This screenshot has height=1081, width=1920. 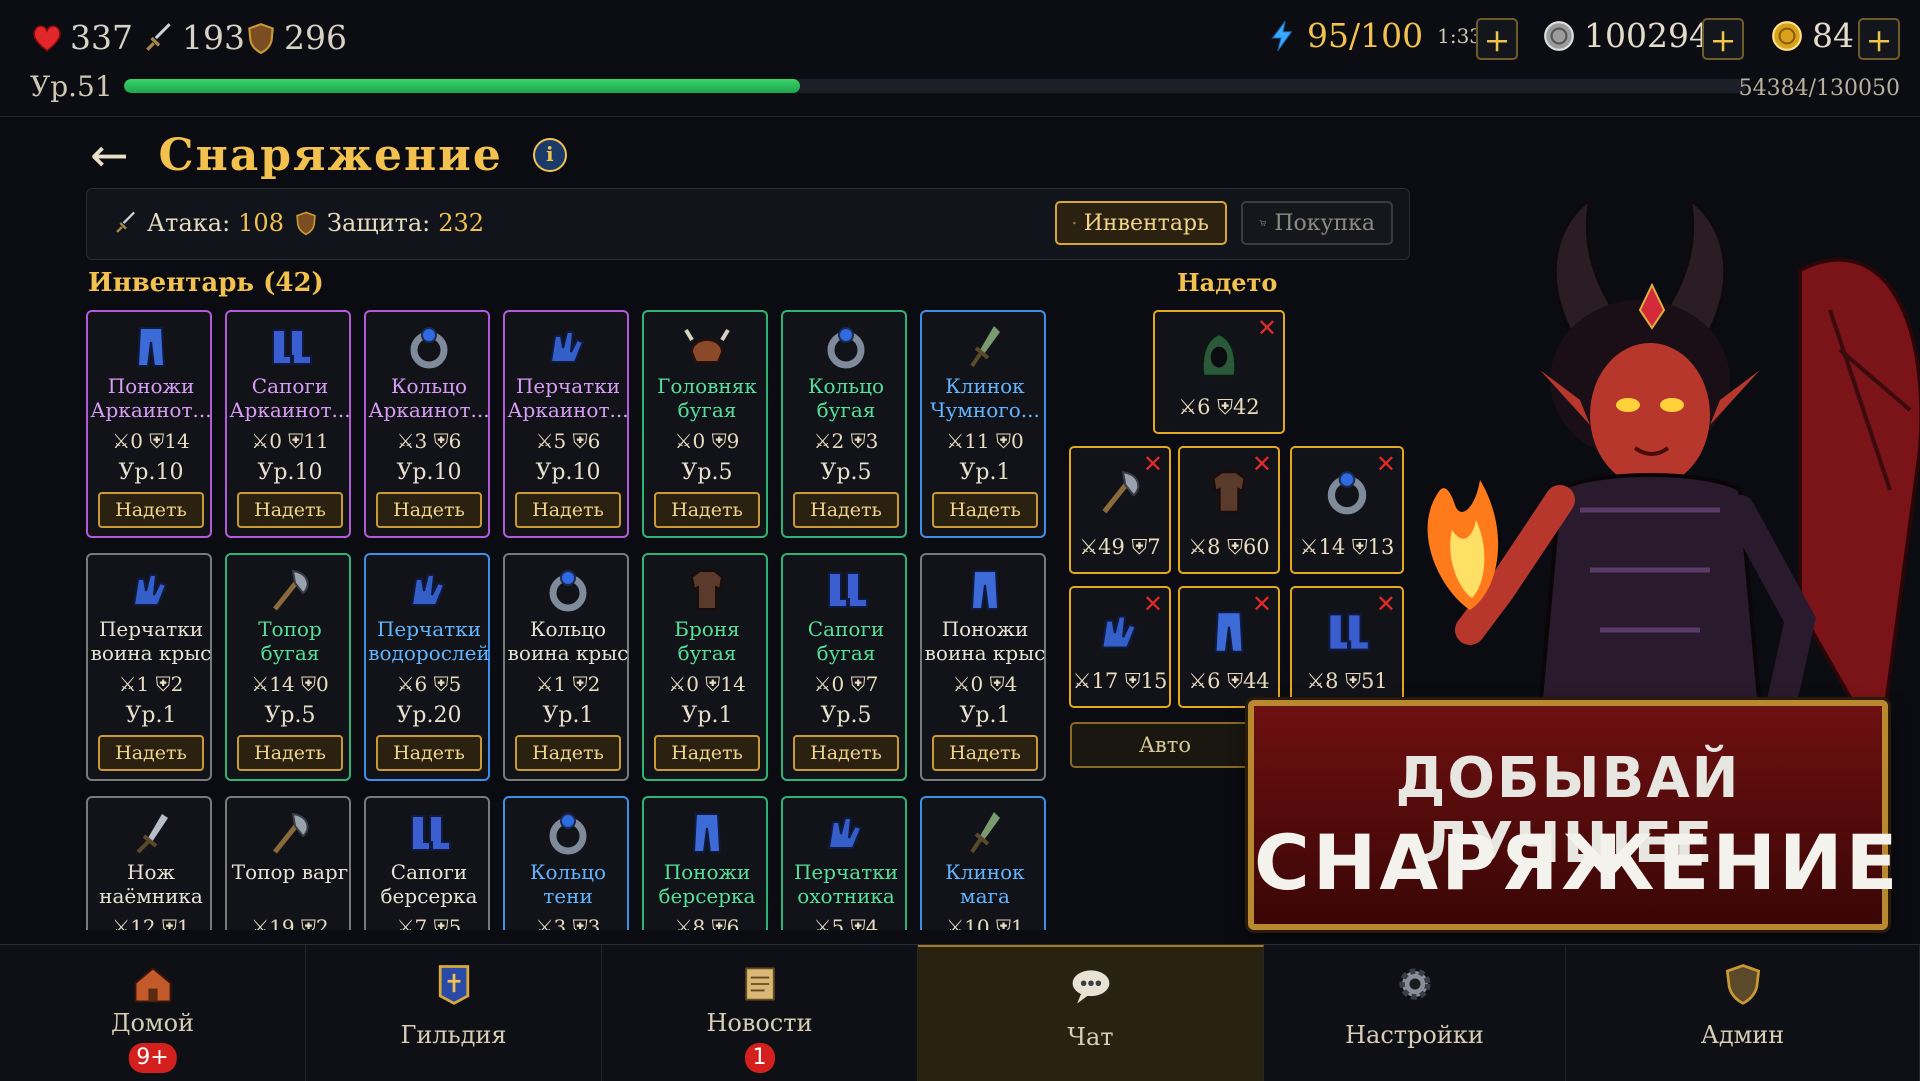 I want to click on item-stats: ⚔7 ⛨5, so click(x=429, y=922).